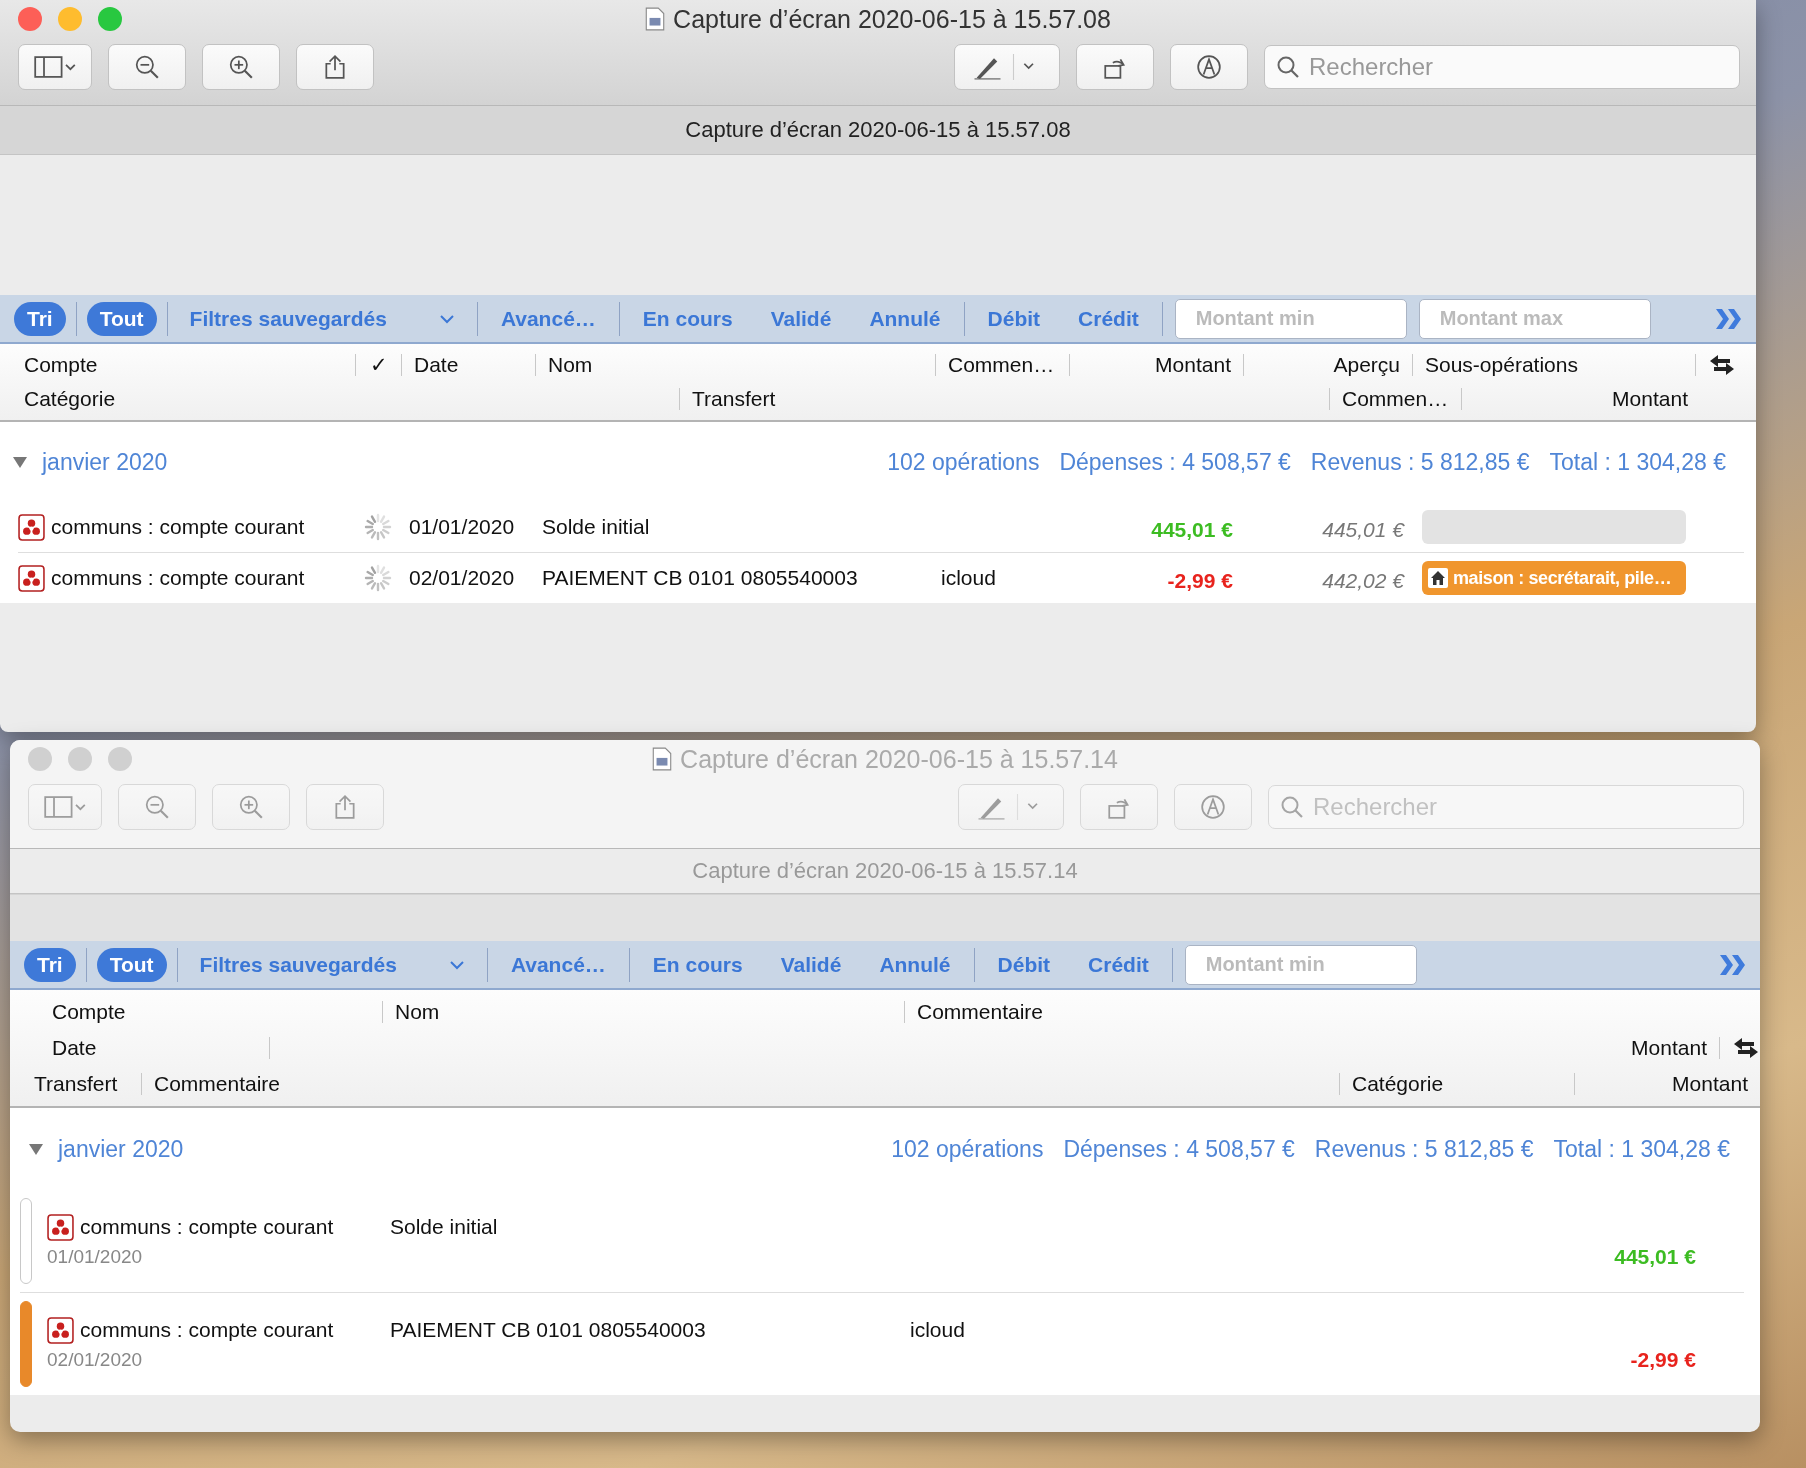 This screenshot has height=1468, width=1806. Describe the element at coordinates (1729, 318) in the screenshot. I see `double-chevron-icon` at that location.